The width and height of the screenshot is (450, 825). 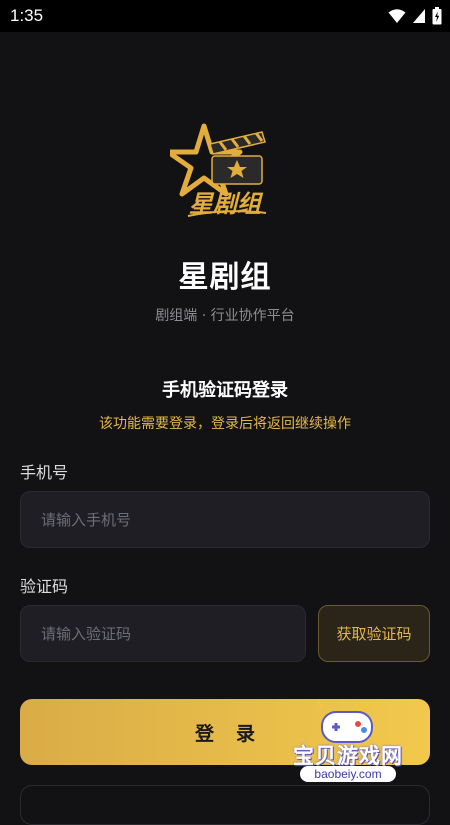 What do you see at coordinates (44, 586) in the screenshot?
I see `verification-code-label: 验证码` at bounding box center [44, 586].